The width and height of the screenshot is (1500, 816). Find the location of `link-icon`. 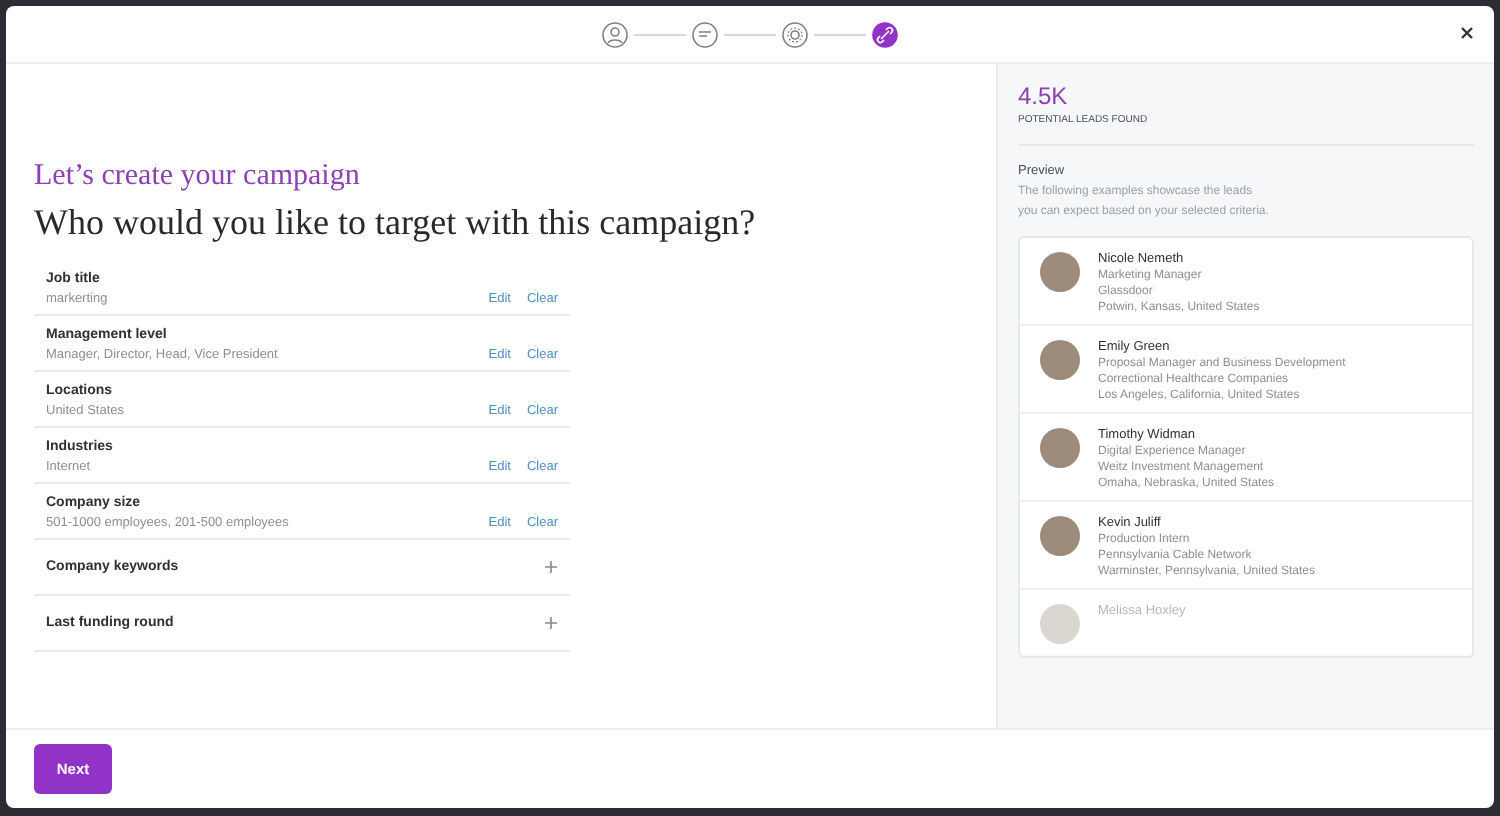

link-icon is located at coordinates (885, 34).